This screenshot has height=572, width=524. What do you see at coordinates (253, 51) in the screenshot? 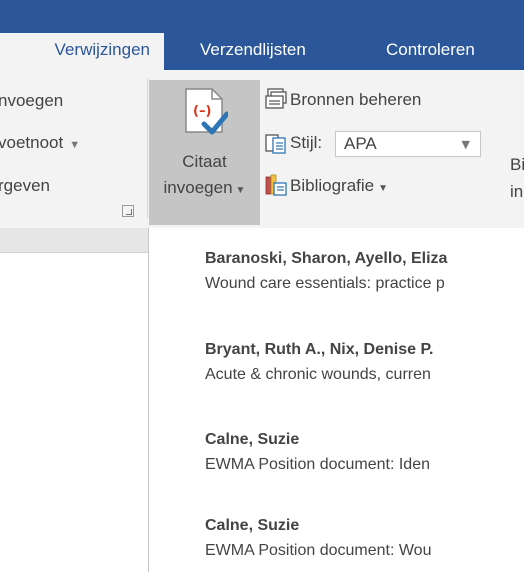
I see `tab-verzendlijsten: Verzendlijsten` at bounding box center [253, 51].